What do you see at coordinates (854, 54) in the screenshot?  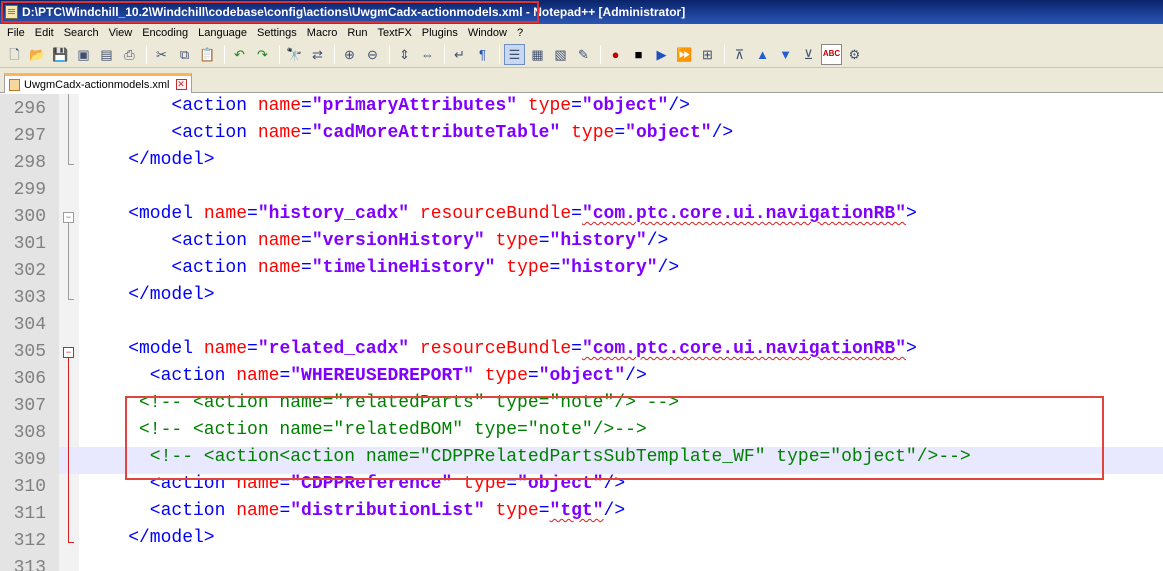 I see `plugin-icon: ⚙` at bounding box center [854, 54].